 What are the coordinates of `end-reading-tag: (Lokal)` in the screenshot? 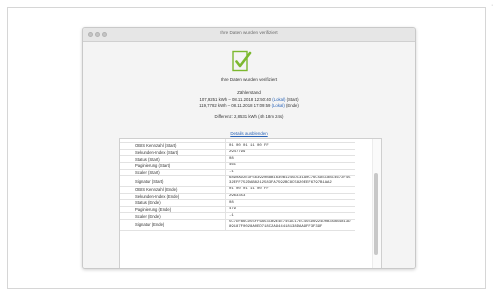 It's located at (278, 105).